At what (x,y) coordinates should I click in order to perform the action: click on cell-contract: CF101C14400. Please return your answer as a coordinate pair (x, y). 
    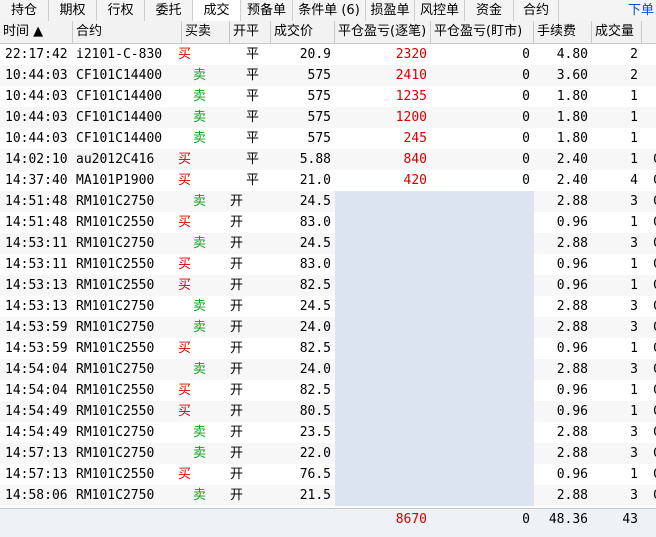
    Looking at the image, I should click on (119, 138).